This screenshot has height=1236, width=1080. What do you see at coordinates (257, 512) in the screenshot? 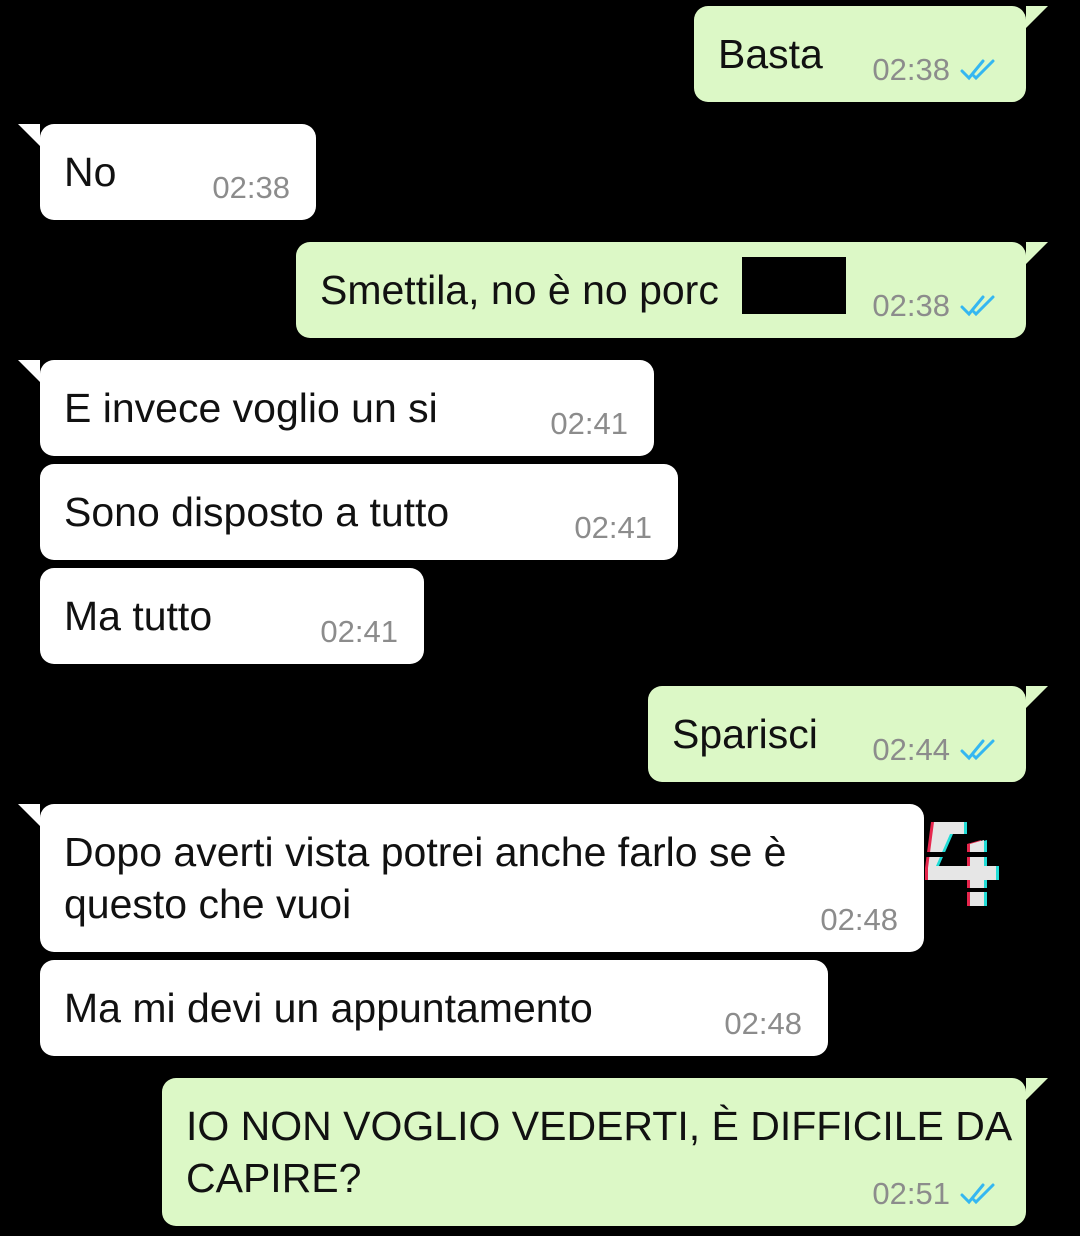
I see `message-text: Sono disposto a tutto` at bounding box center [257, 512].